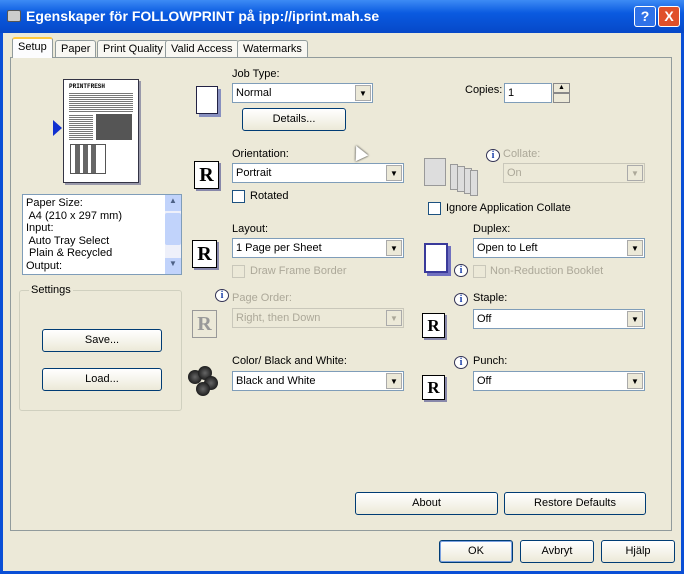 Image resolution: width=684 pixels, height=574 pixels. What do you see at coordinates (204, 254) in the screenshot?
I see `layout-icon: R` at bounding box center [204, 254].